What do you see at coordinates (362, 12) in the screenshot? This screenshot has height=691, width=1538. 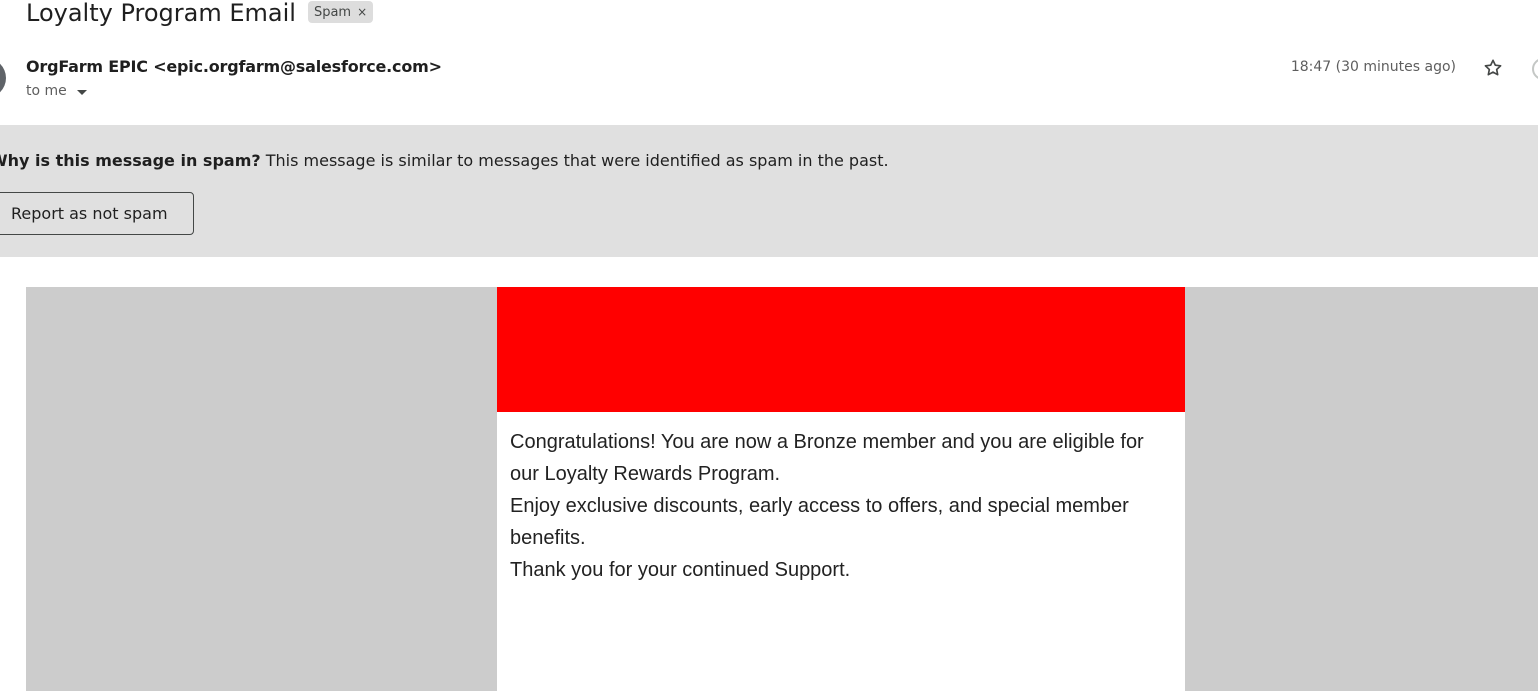 I see `remove-label-icon: ×` at bounding box center [362, 12].